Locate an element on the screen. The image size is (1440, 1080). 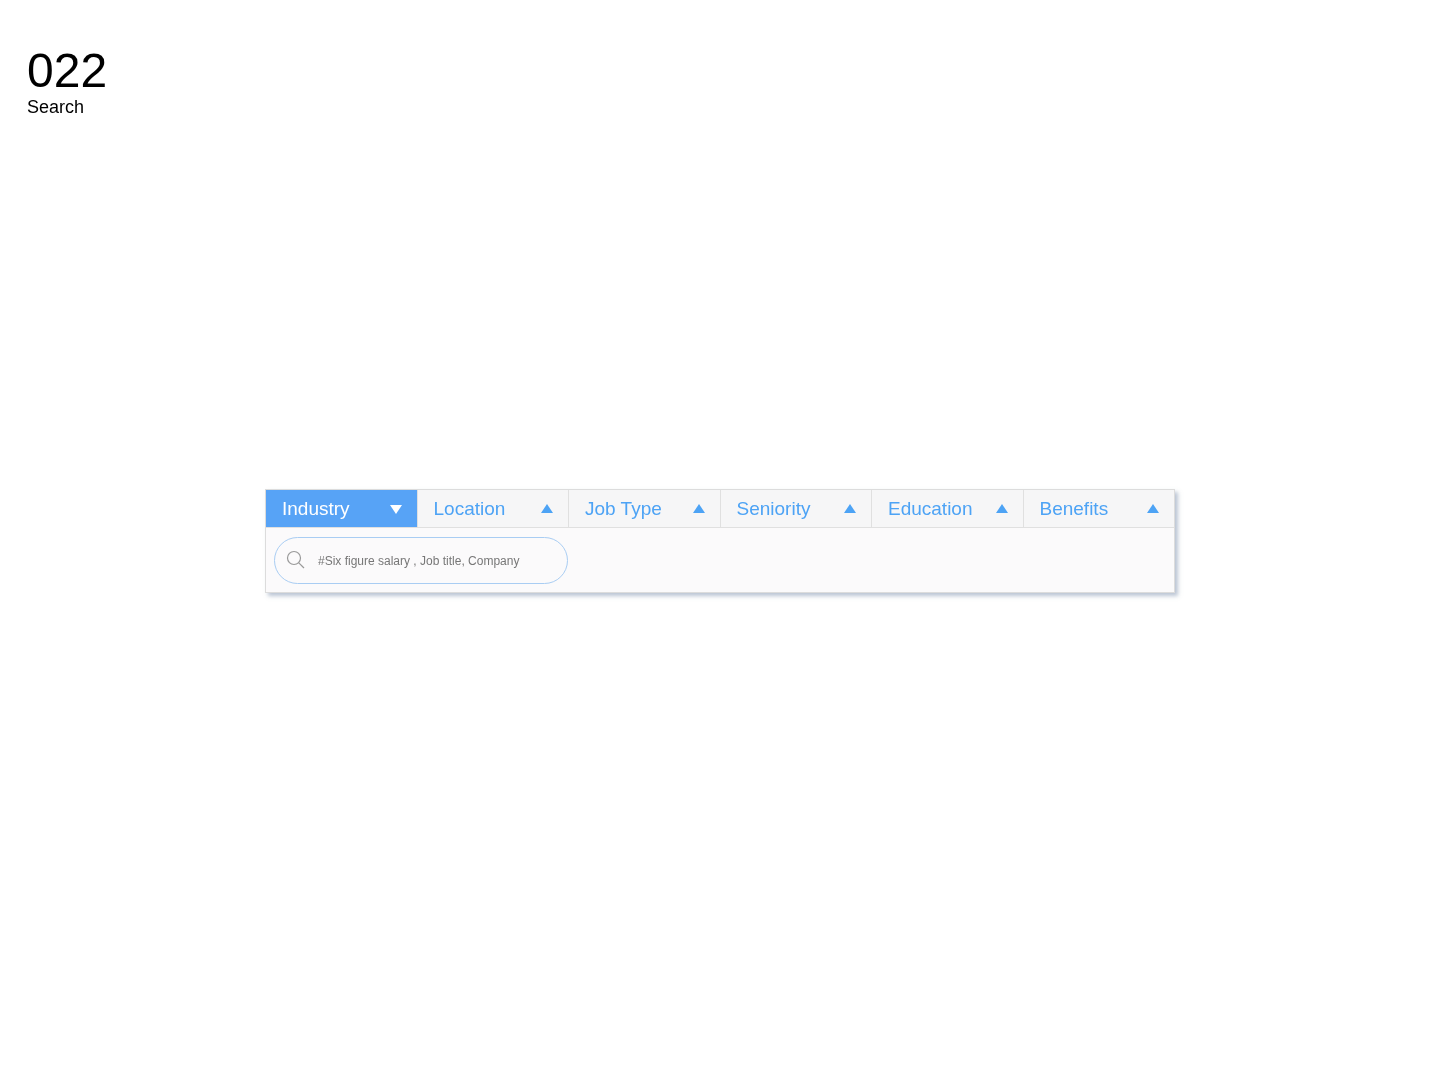
caret-down-icon is located at coordinates (395, 508).